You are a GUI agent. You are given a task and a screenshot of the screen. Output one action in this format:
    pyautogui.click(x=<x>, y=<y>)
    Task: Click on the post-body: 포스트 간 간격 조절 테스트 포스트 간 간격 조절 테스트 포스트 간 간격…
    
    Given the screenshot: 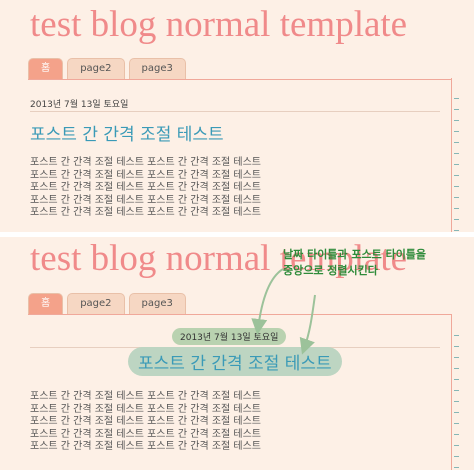 What is the action you would take?
    pyautogui.click(x=210, y=188)
    